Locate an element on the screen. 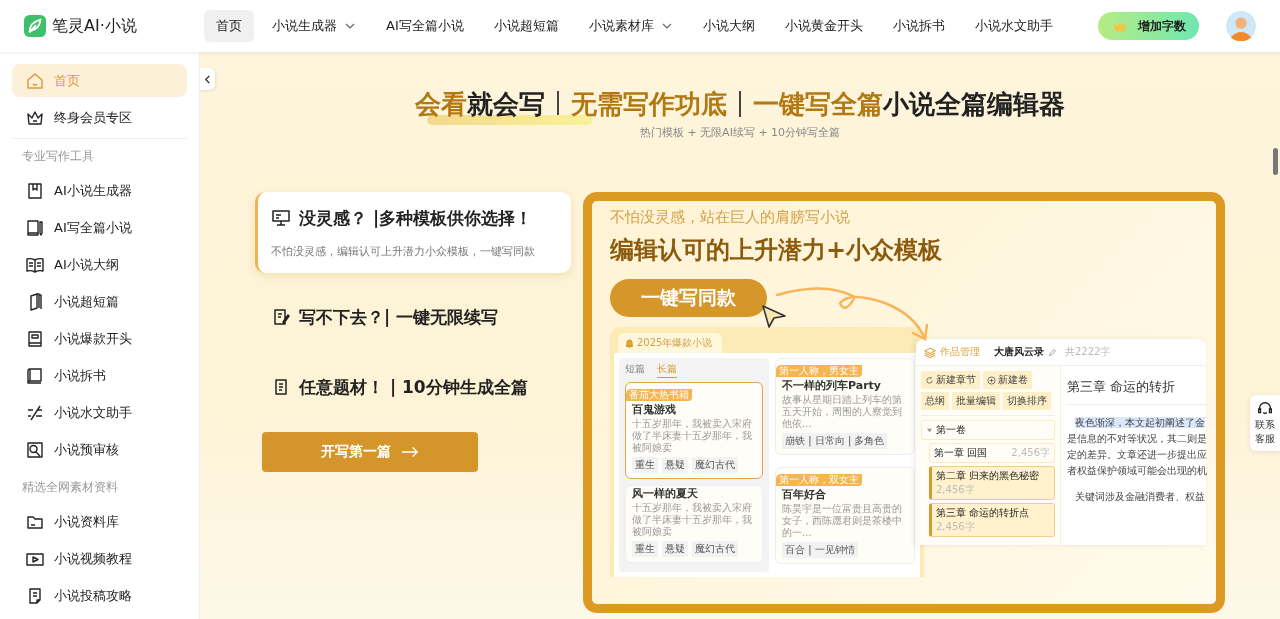 The height and width of the screenshot is (619, 1280). sidebar-item: 小说投稿攻略 is located at coordinates (99, 595).